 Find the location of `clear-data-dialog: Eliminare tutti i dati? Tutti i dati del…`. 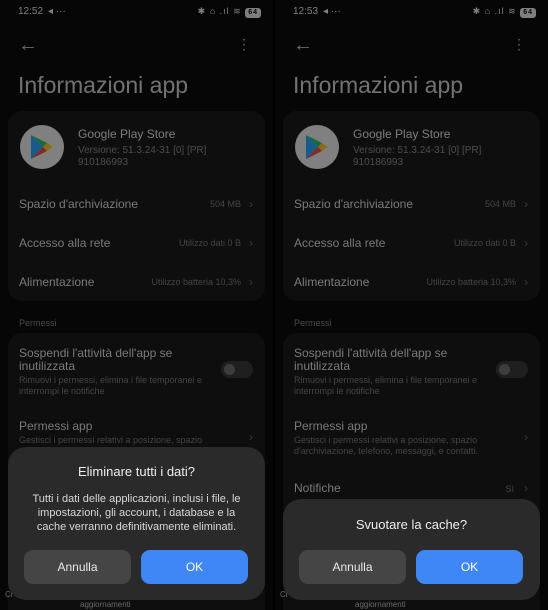

clear-data-dialog: Eliminare tutti i dati? Tutti i dati del… is located at coordinates (136, 523).